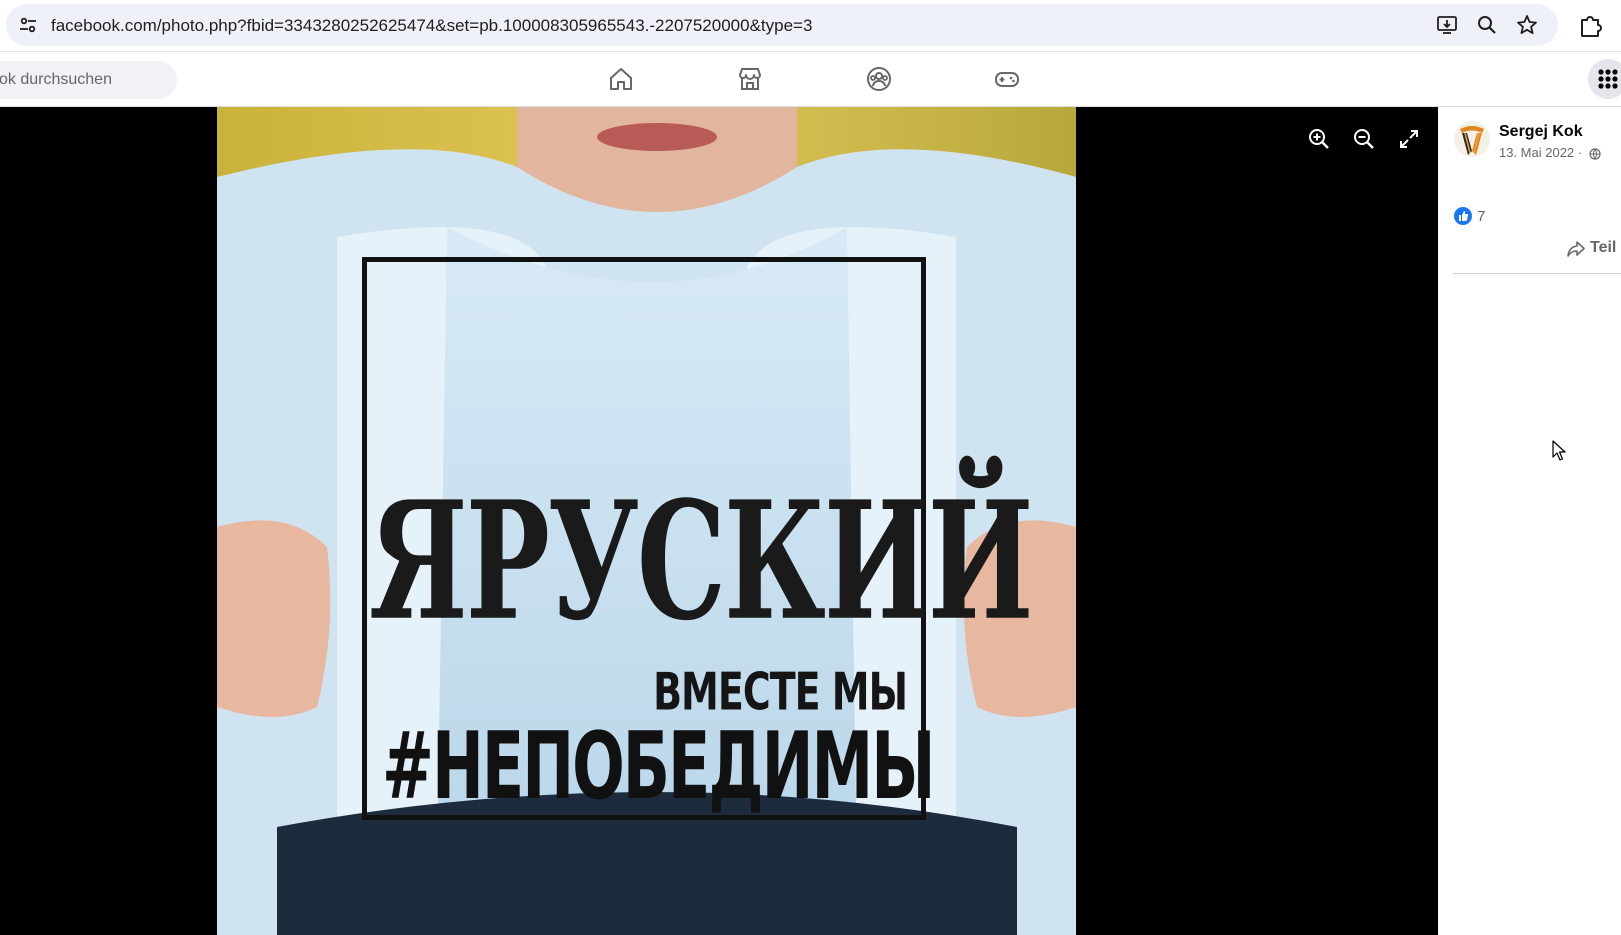 The image size is (1621, 935). I want to click on facebook-navbar, so click(810, 79).